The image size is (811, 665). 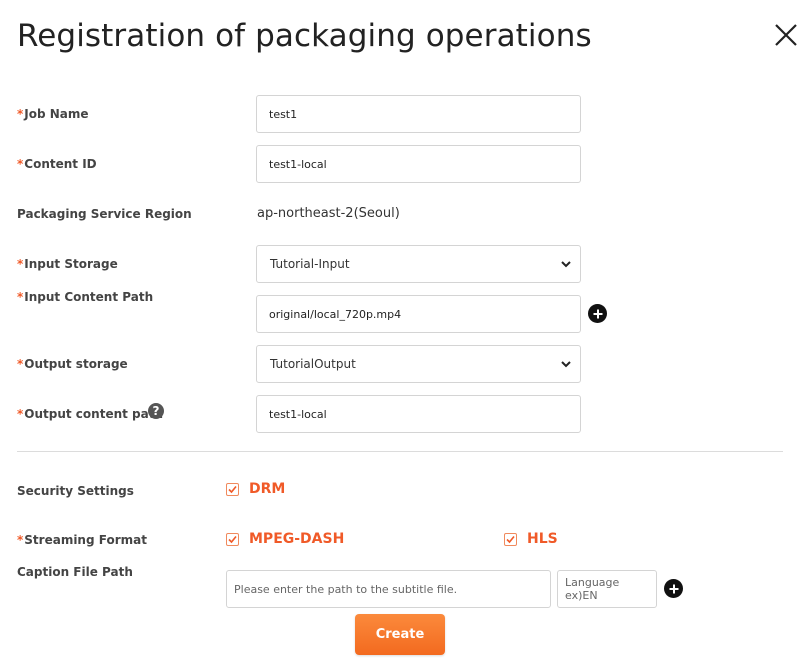 What do you see at coordinates (57, 164) in the screenshot?
I see `content-id-label: *Content ID` at bounding box center [57, 164].